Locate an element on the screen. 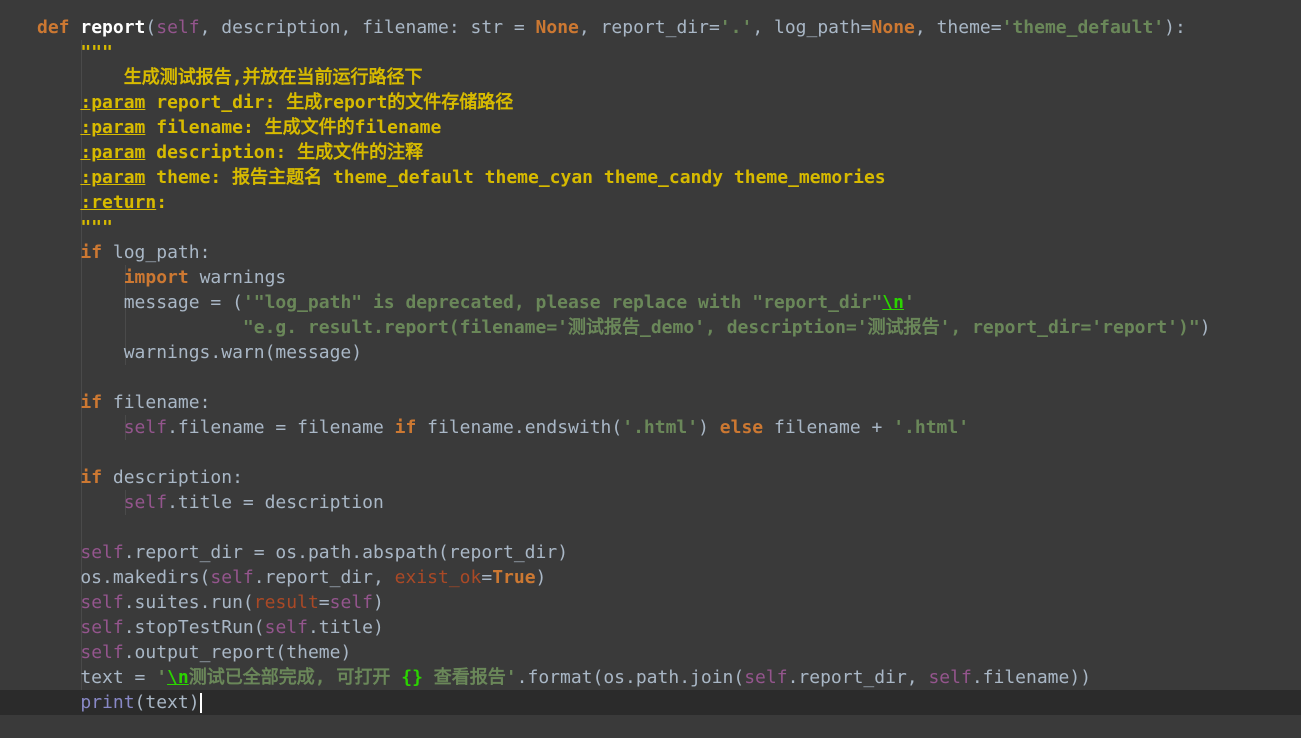  code-token: import is located at coordinates (156, 277).